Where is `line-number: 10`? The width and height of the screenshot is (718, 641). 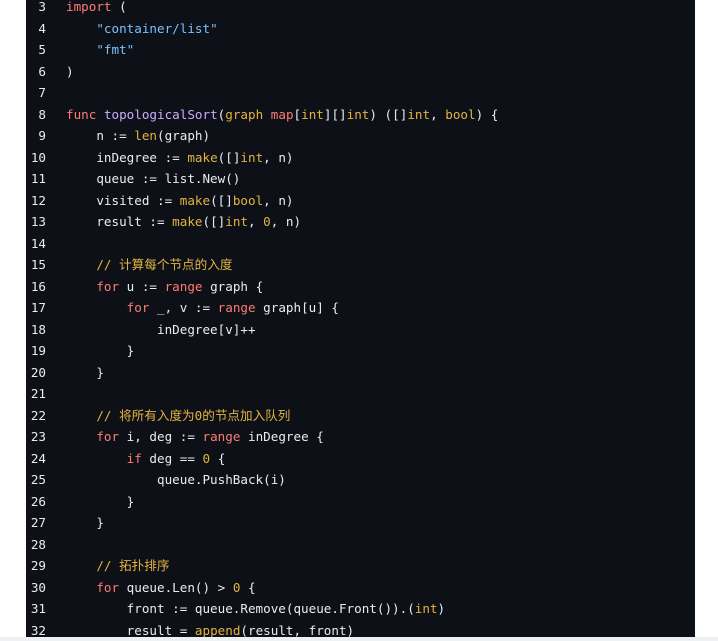
line-number: 10 is located at coordinates (38, 157).